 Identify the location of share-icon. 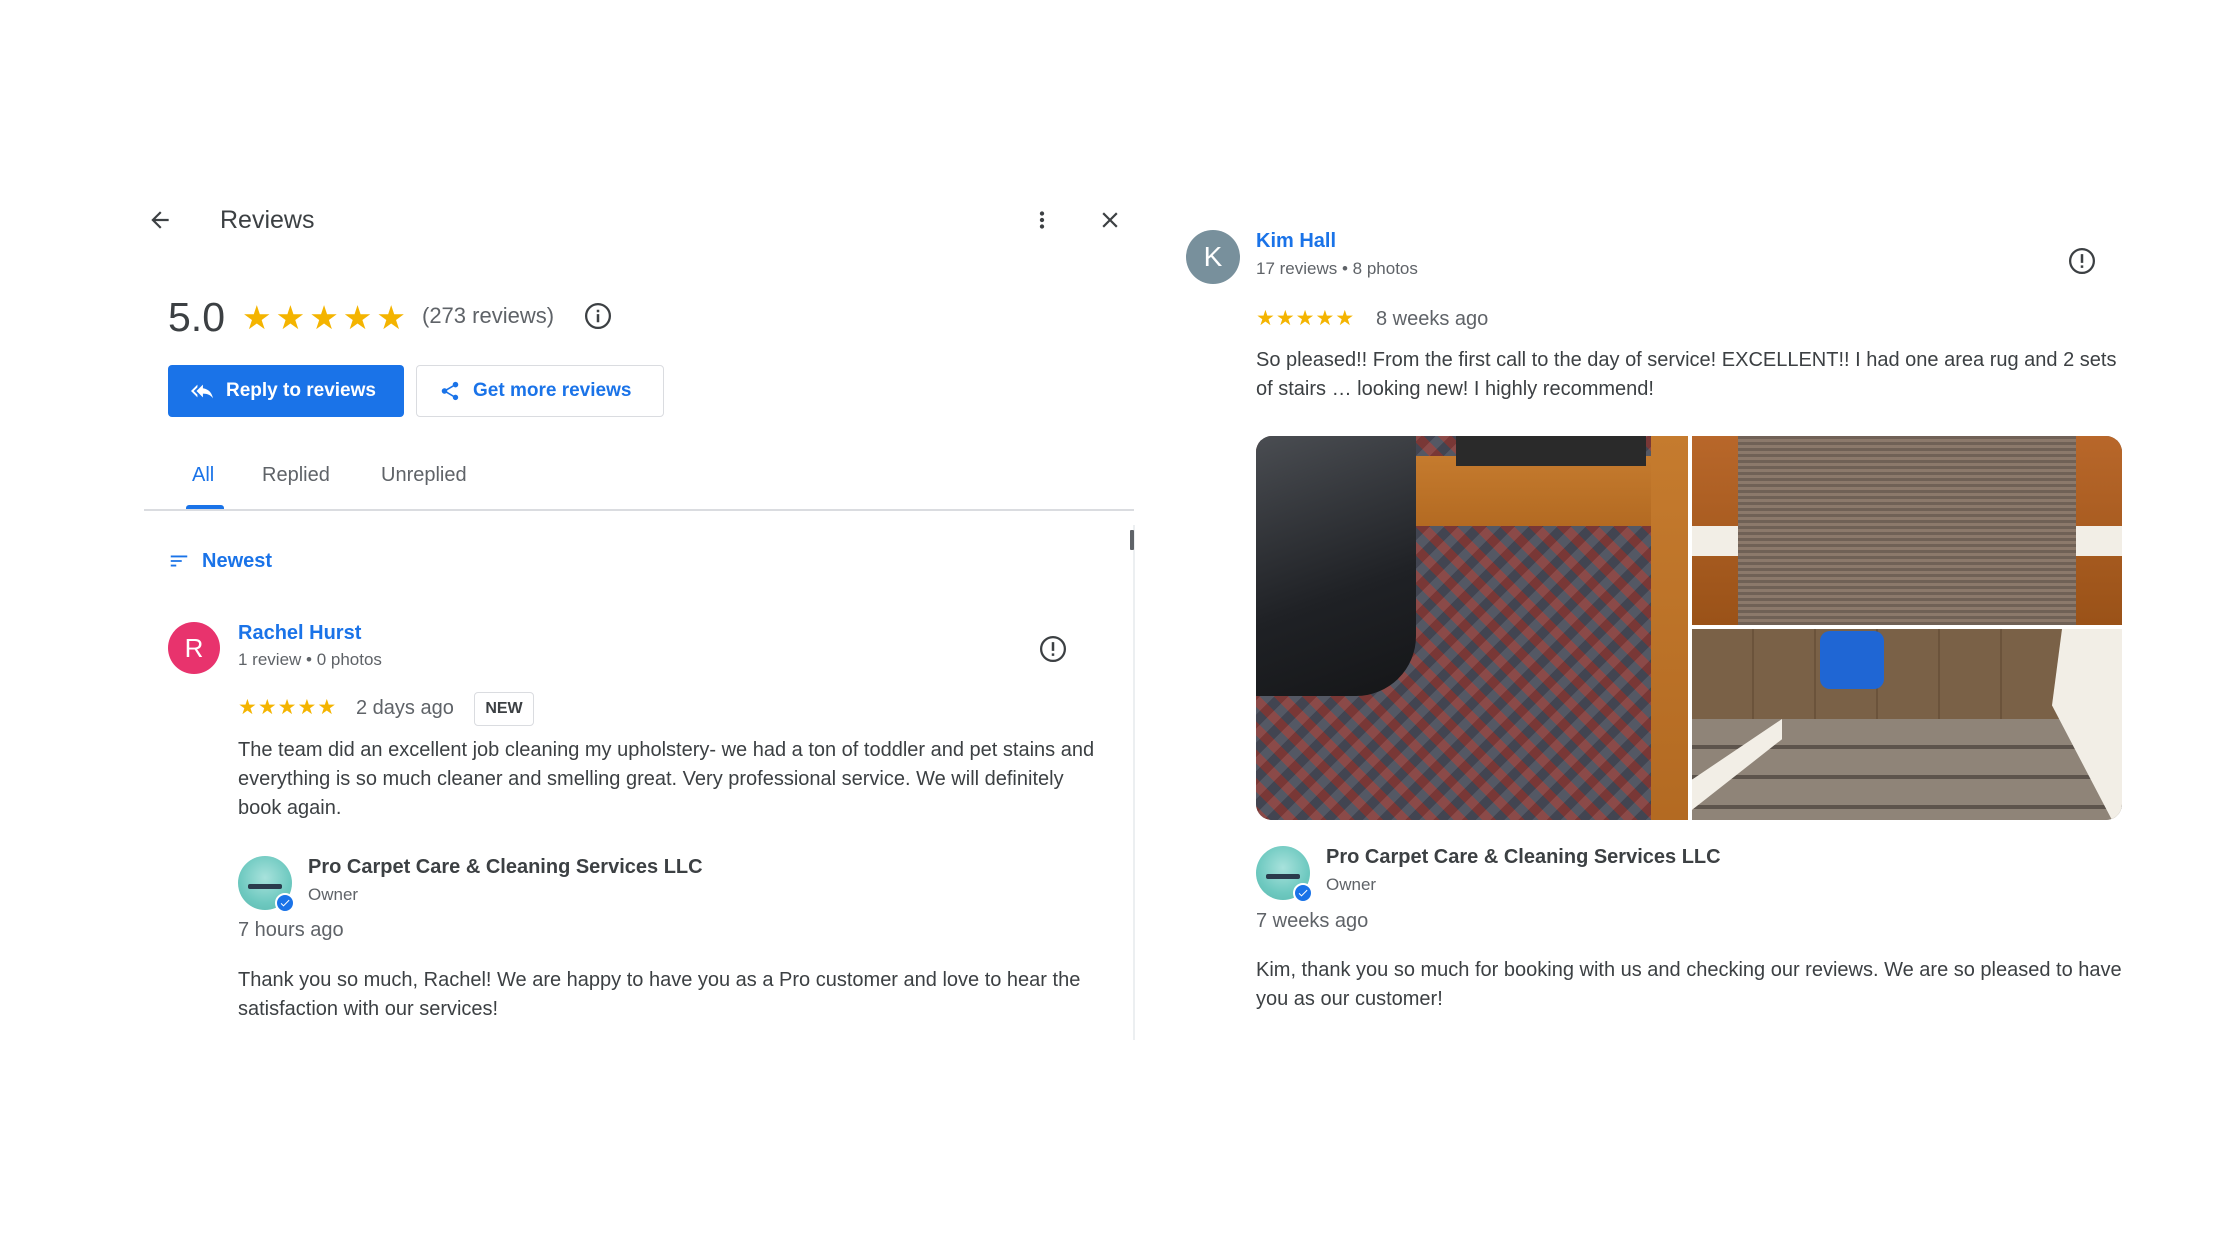
(450, 391).